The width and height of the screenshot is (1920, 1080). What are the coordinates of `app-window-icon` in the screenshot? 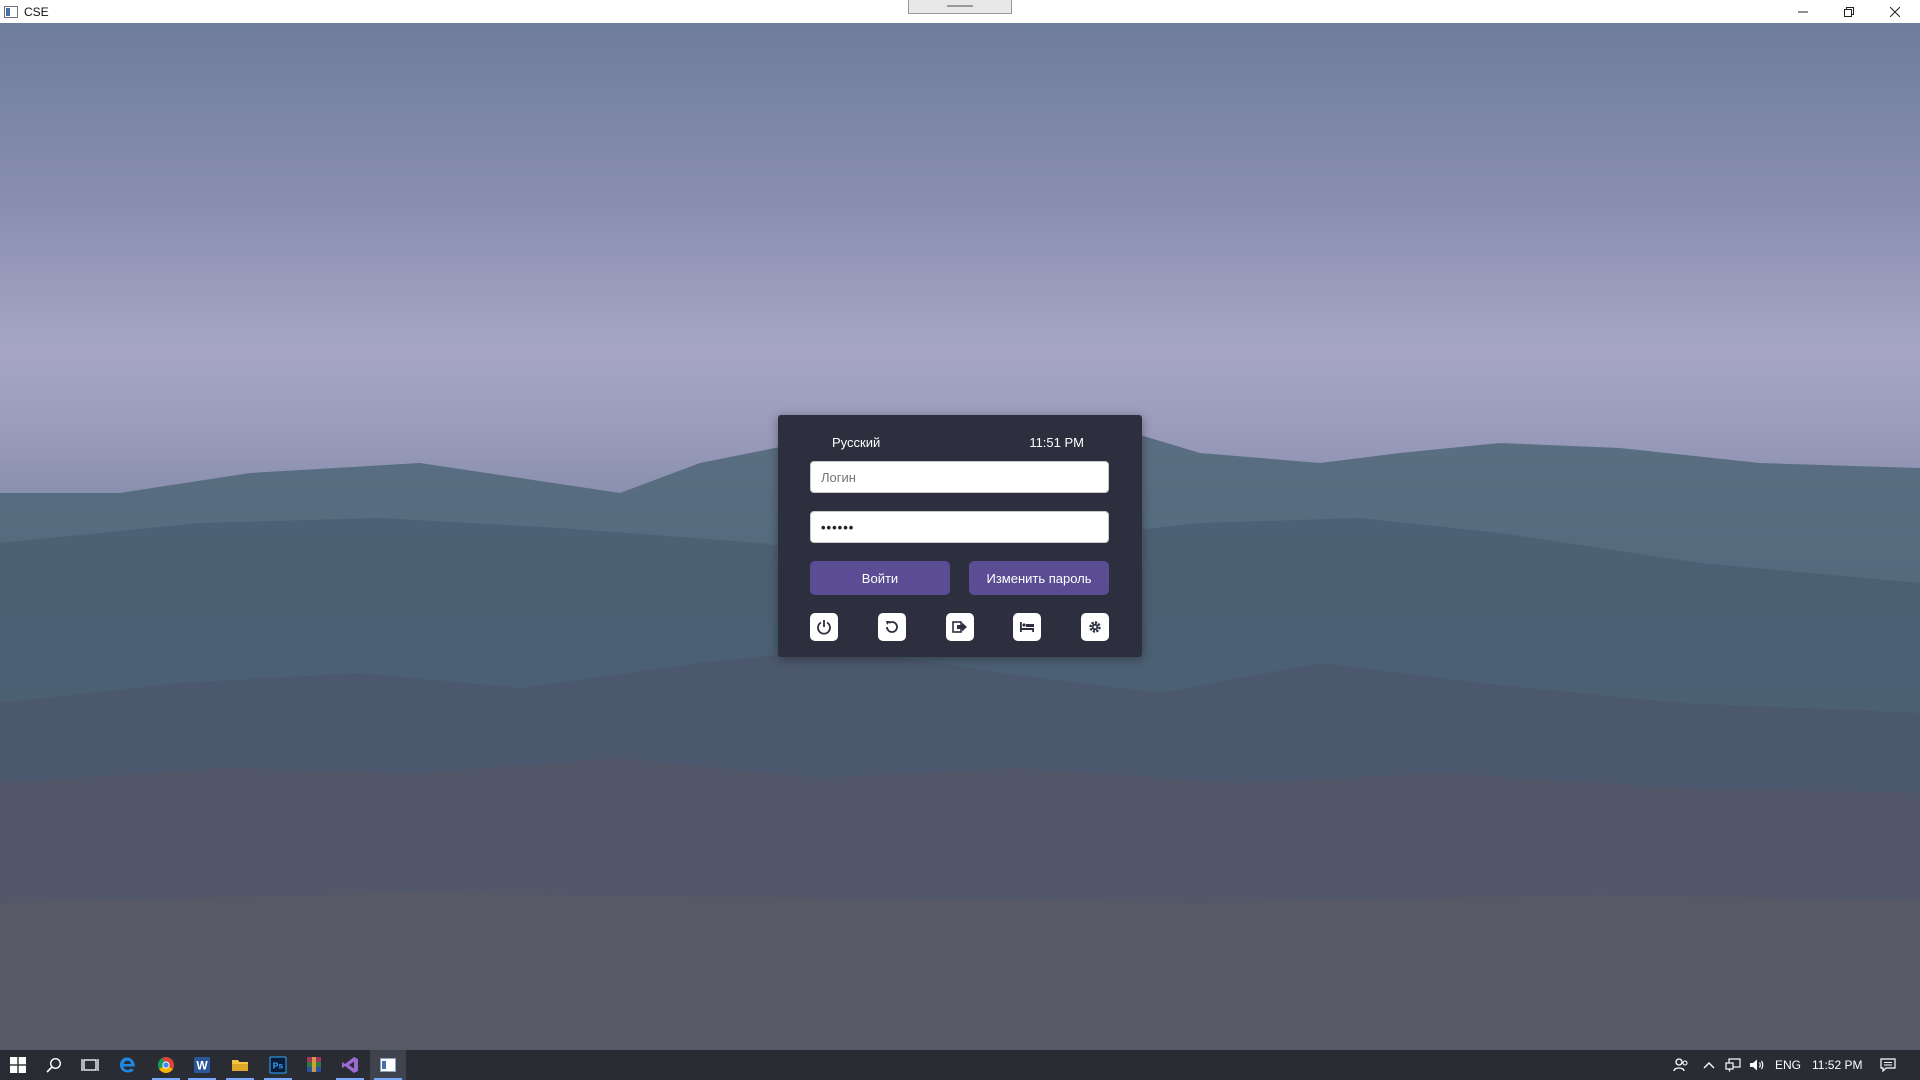 It's located at (11, 11).